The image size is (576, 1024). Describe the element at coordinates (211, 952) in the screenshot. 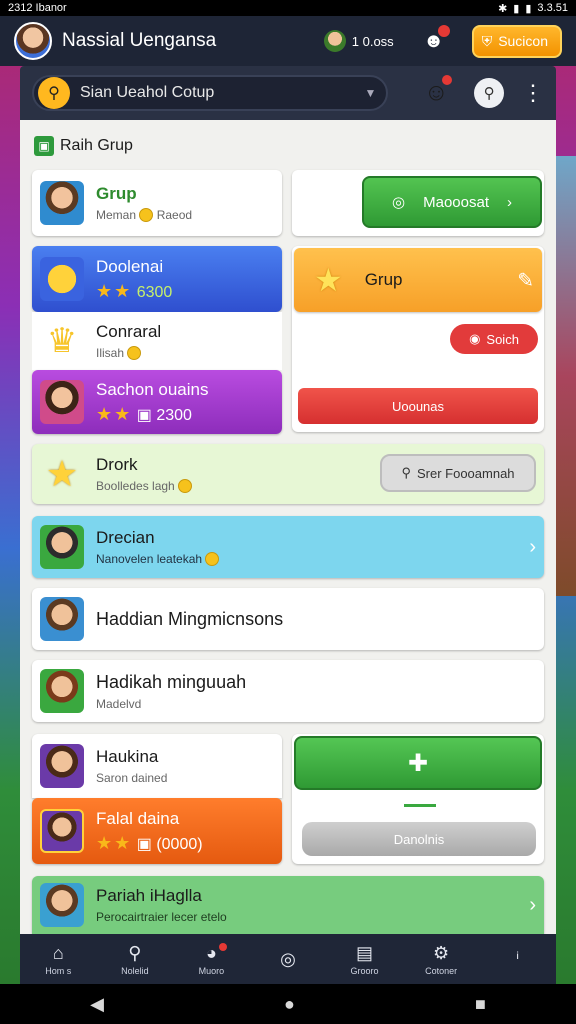

I see `chat-icon: ◕` at that location.